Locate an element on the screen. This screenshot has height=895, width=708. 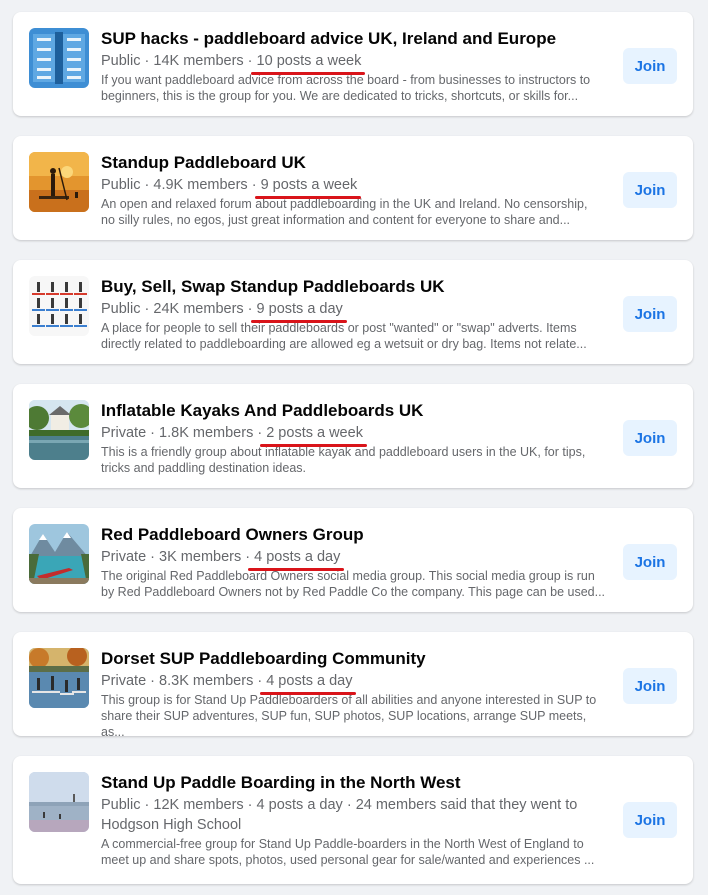
mountain-lake-icon is located at coordinates (59, 554).